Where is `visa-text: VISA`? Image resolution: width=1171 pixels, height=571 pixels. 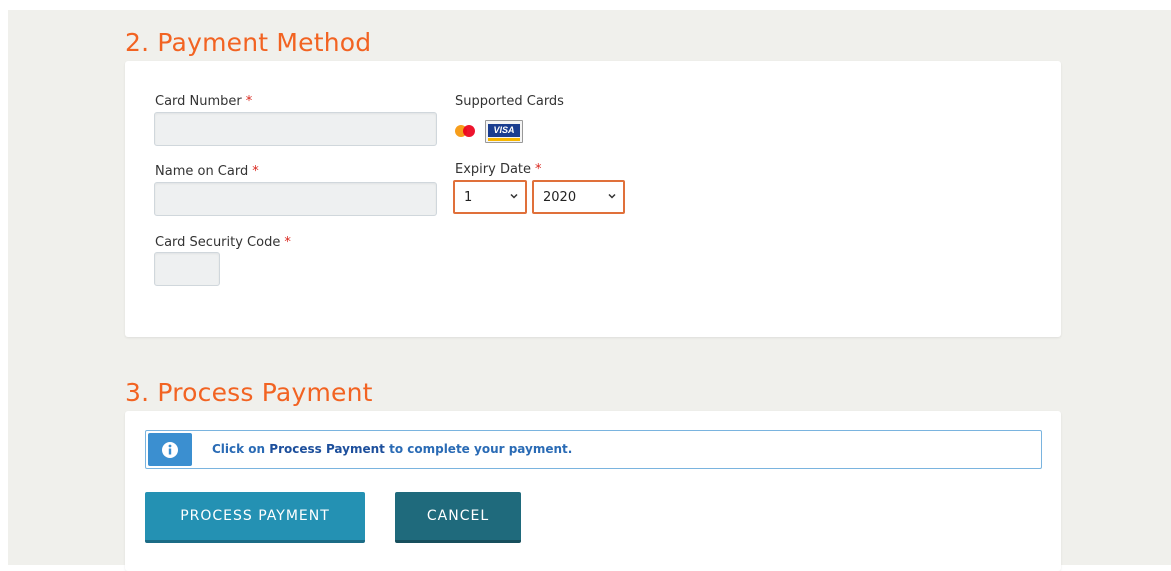 visa-text: VISA is located at coordinates (504, 130).